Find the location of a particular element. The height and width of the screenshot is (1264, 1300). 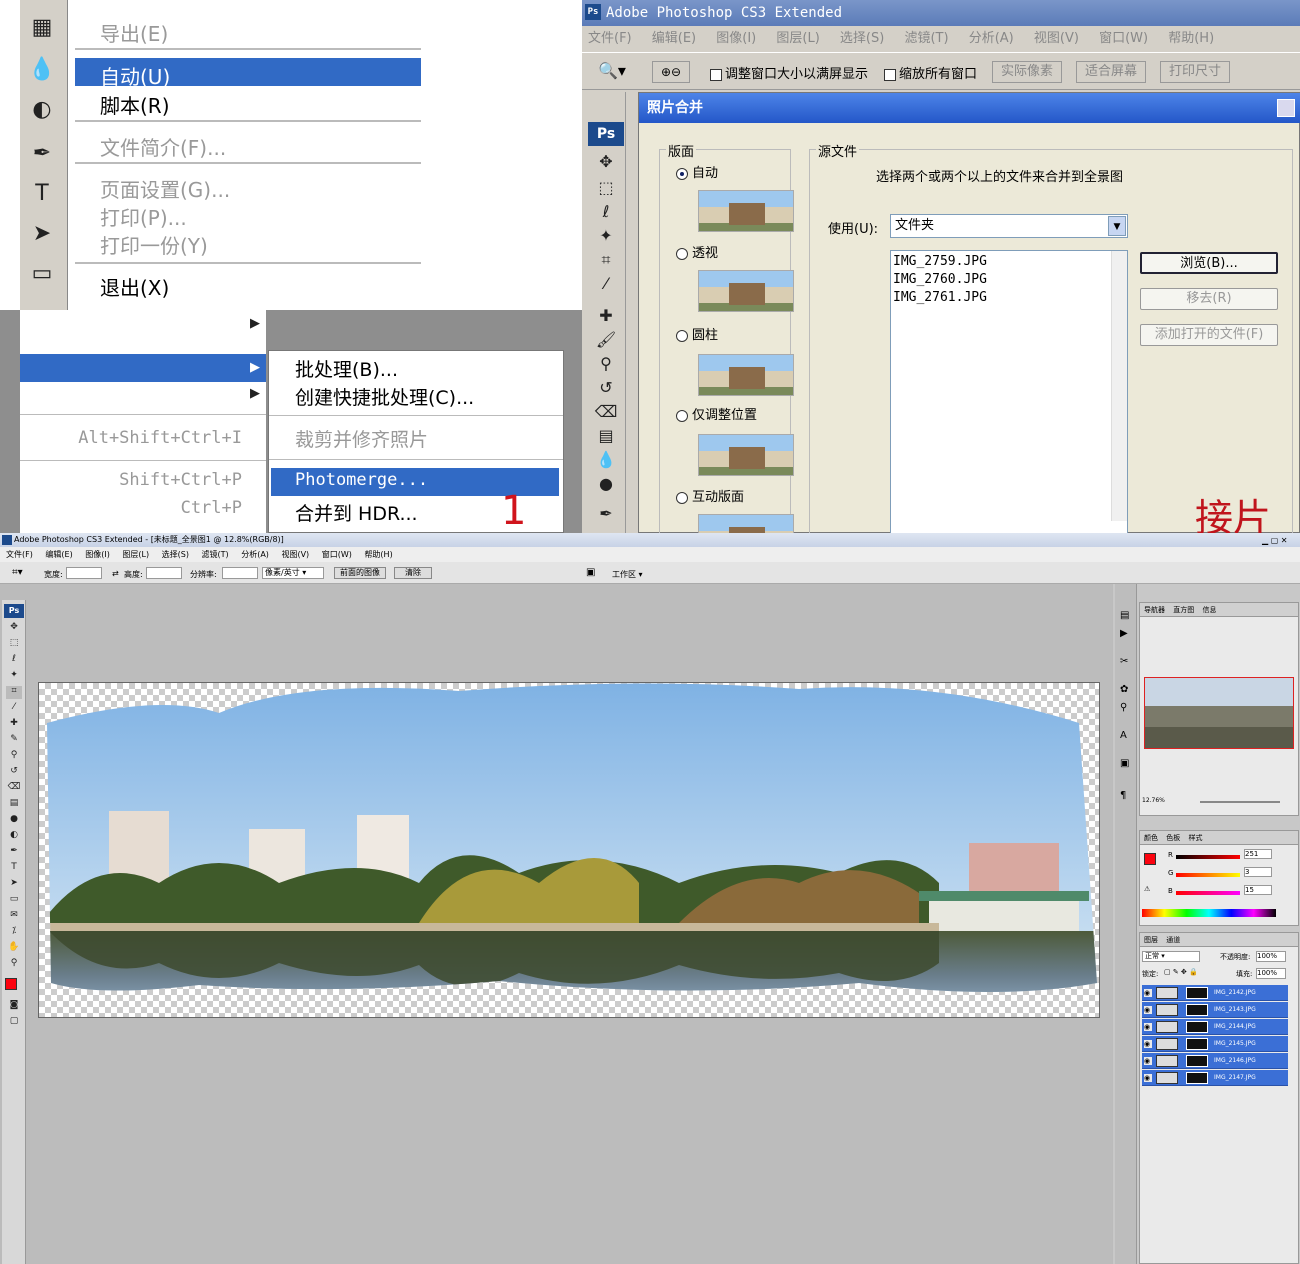

zoom-tool-icon: 🔍▾ is located at coordinates (612, 70).